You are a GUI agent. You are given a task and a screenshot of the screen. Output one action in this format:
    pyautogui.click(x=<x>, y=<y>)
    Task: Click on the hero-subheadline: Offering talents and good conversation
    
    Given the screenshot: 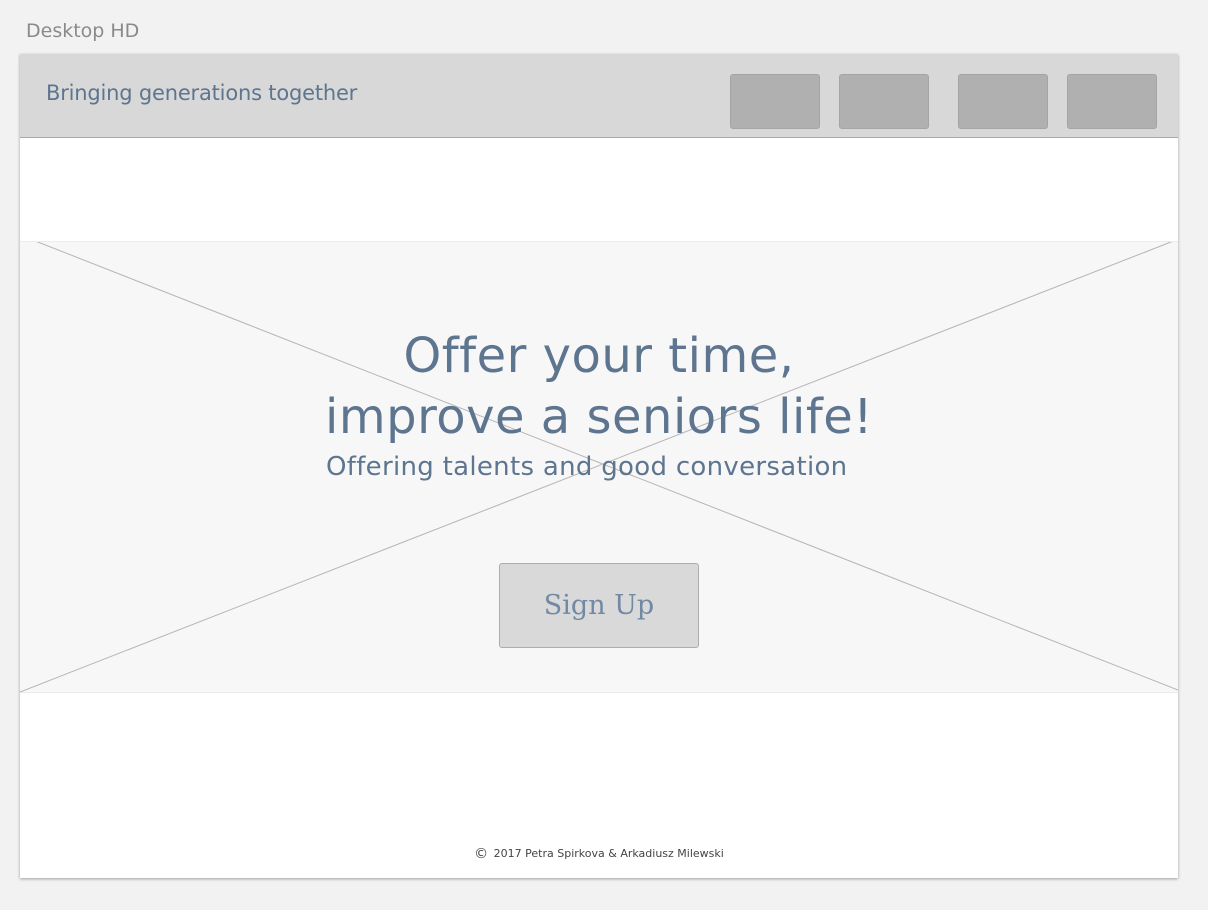 What is the action you would take?
    pyautogui.click(x=587, y=467)
    